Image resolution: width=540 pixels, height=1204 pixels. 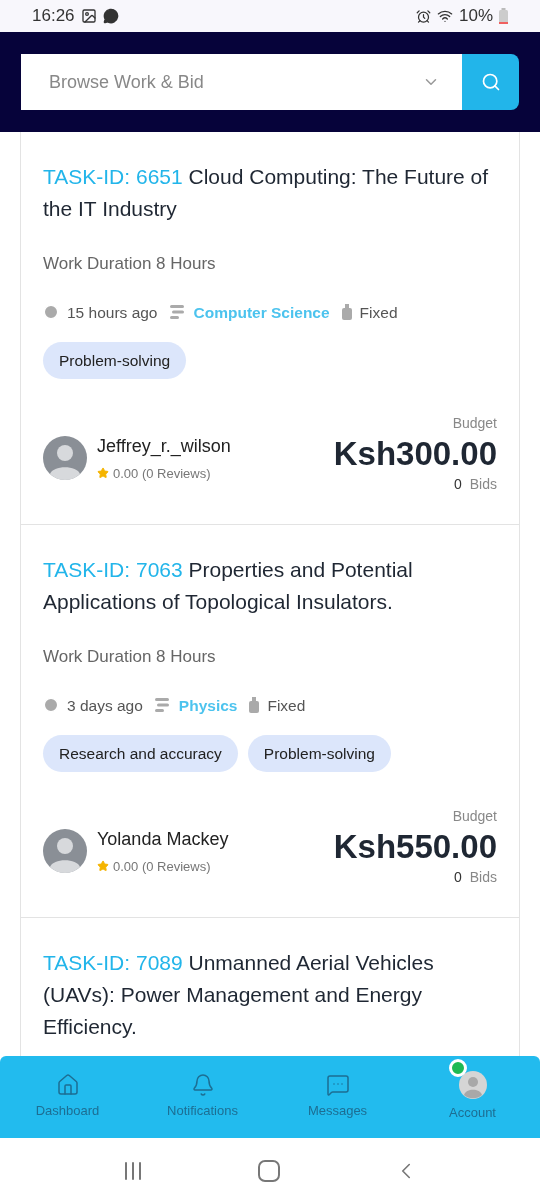 What do you see at coordinates (503, 16) in the screenshot?
I see `battery-icon` at bounding box center [503, 16].